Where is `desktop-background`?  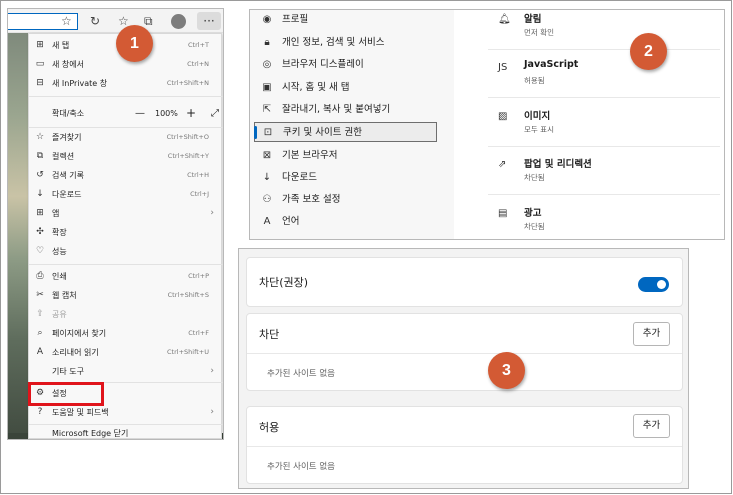
desktop-background is located at coordinates (18, 236).